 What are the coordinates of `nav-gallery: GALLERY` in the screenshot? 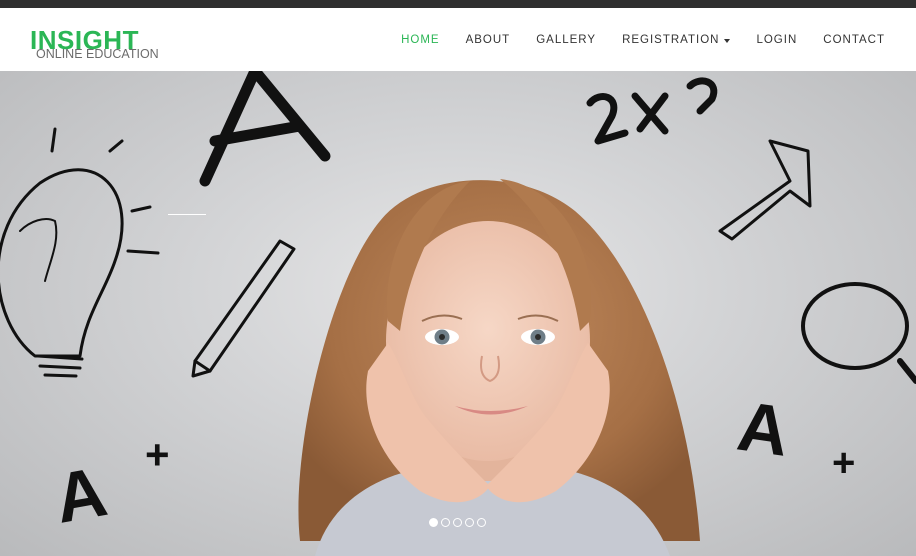 It's located at (566, 40).